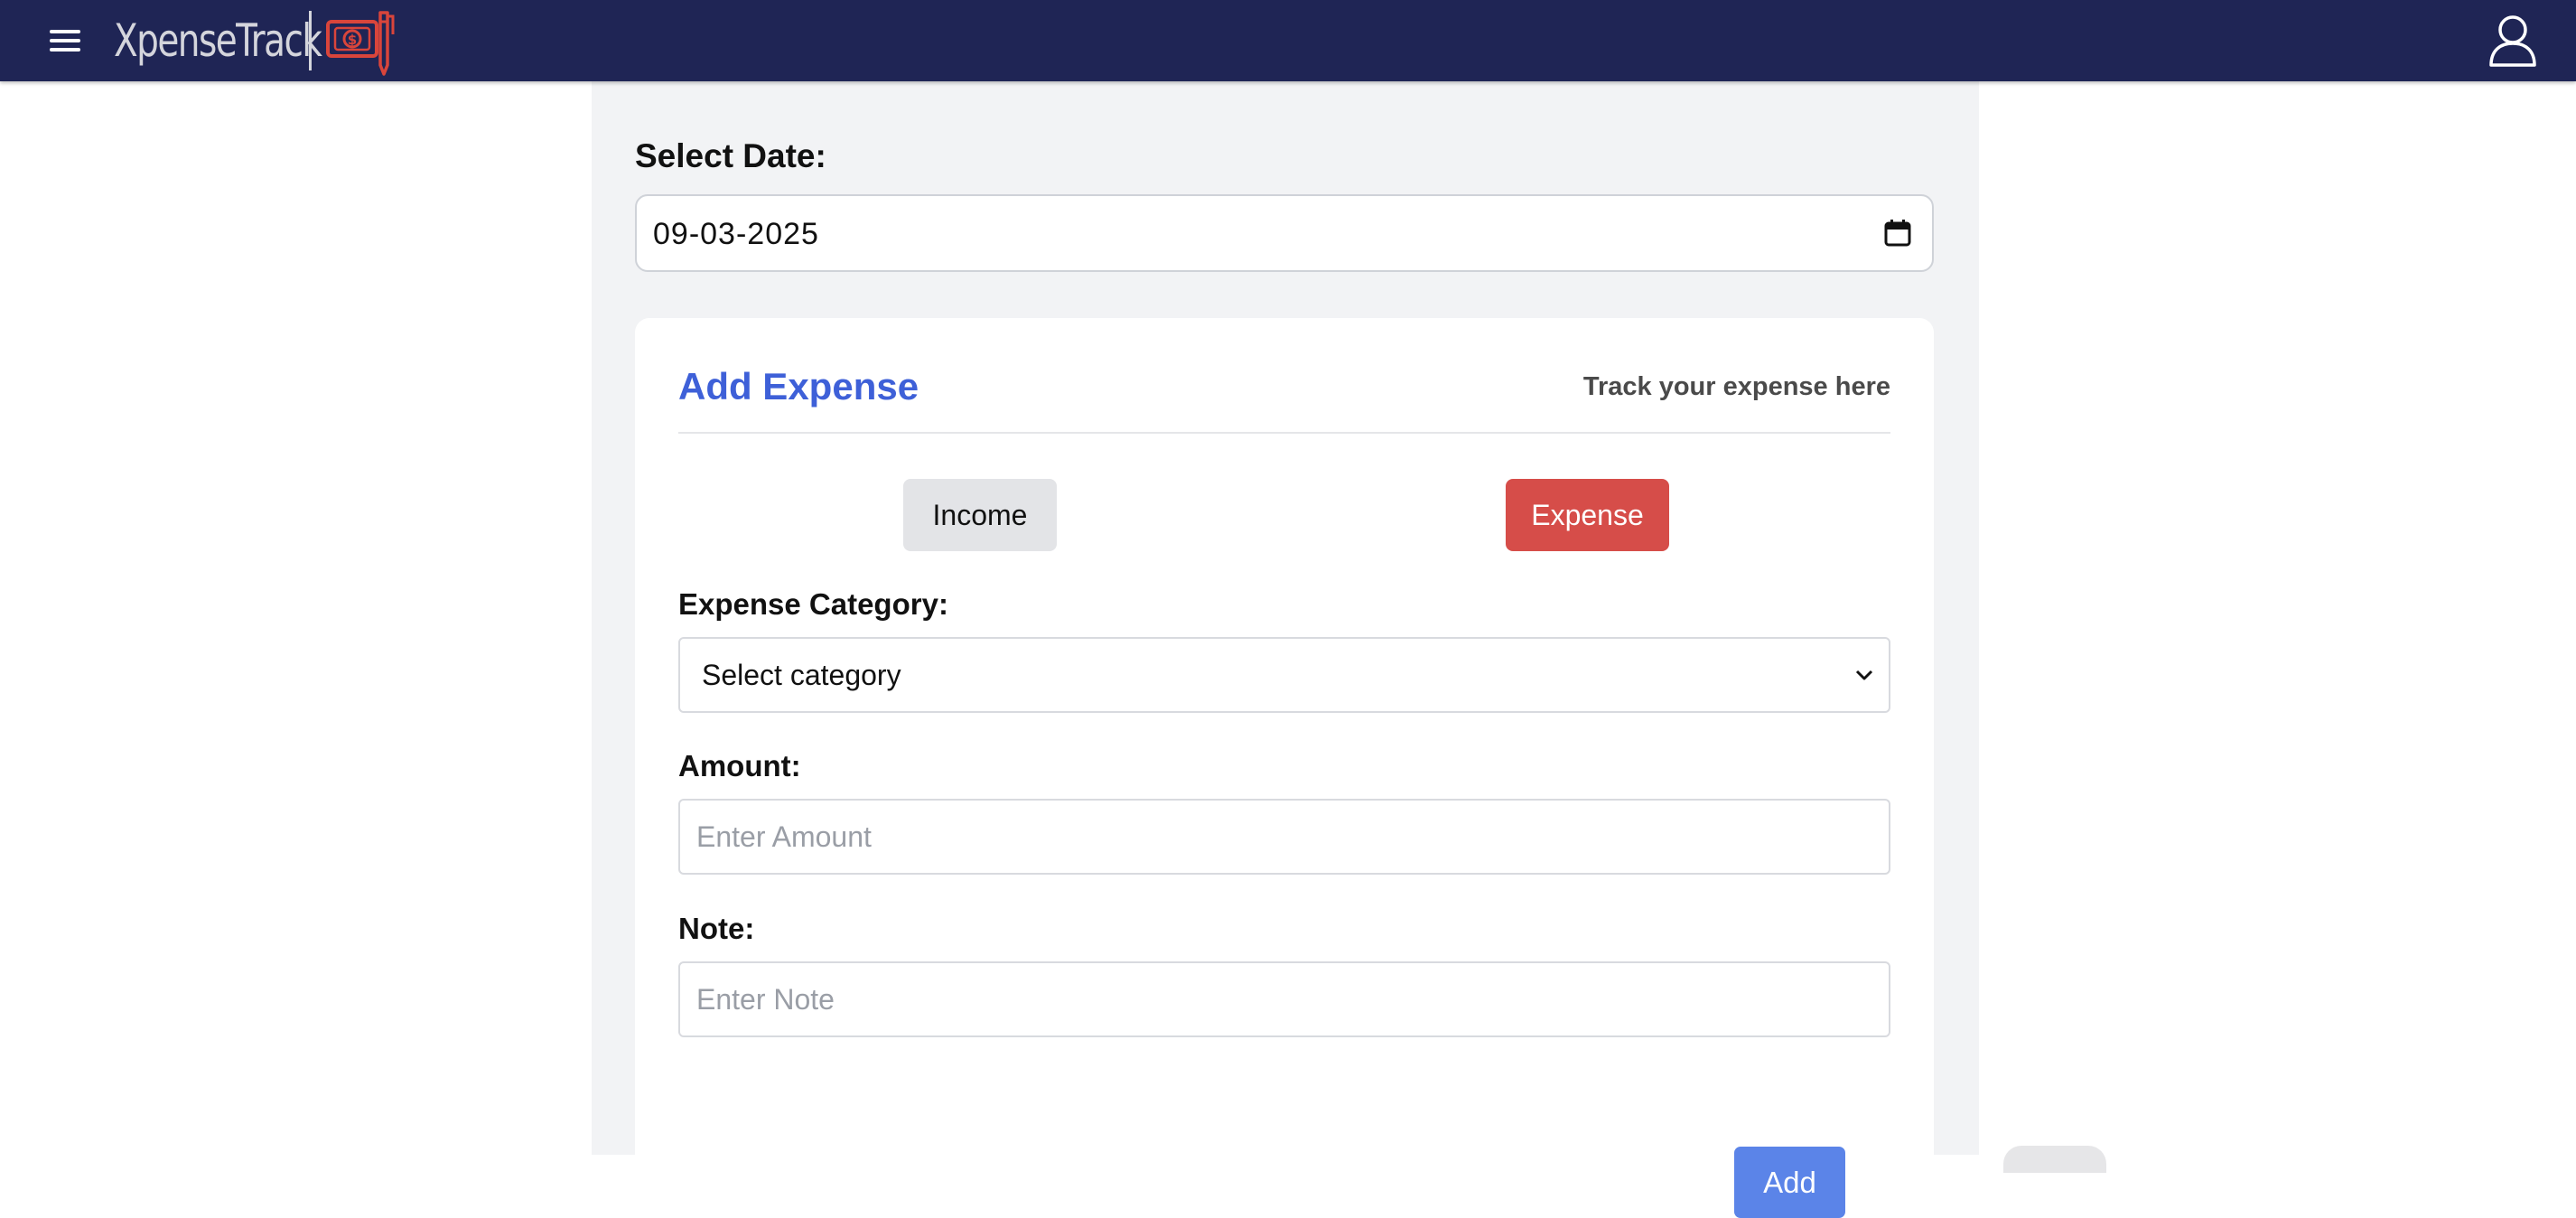 The height and width of the screenshot is (1218, 2576). What do you see at coordinates (1288, 40) in the screenshot?
I see `top-navbar: XpenseTrack $` at bounding box center [1288, 40].